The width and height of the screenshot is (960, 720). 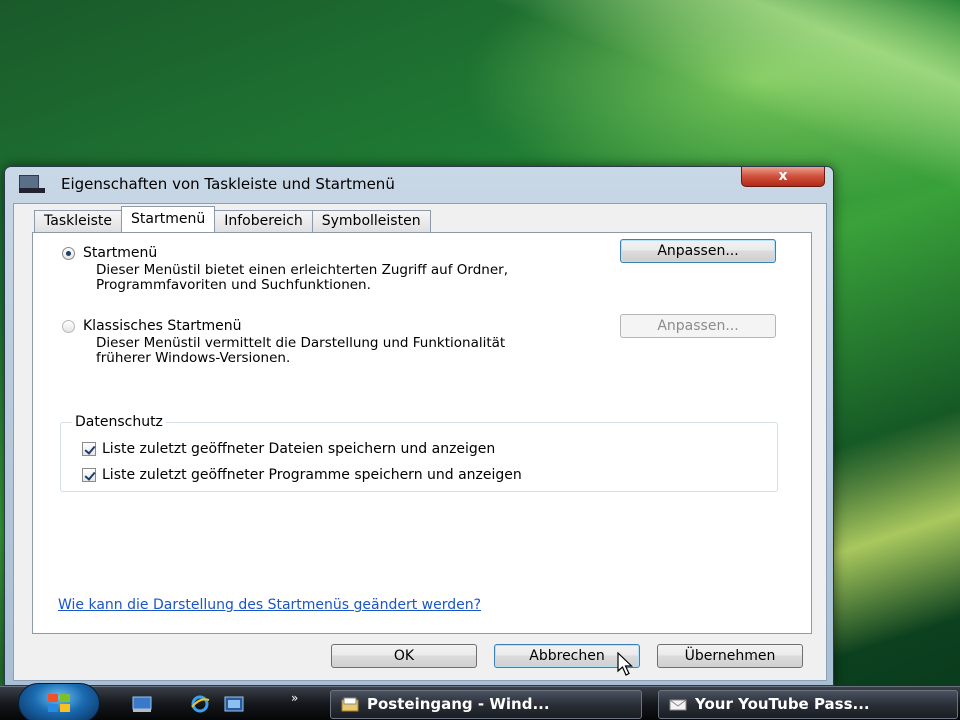 What do you see at coordinates (263, 221) in the screenshot?
I see `tab-infobereich: Infobereich` at bounding box center [263, 221].